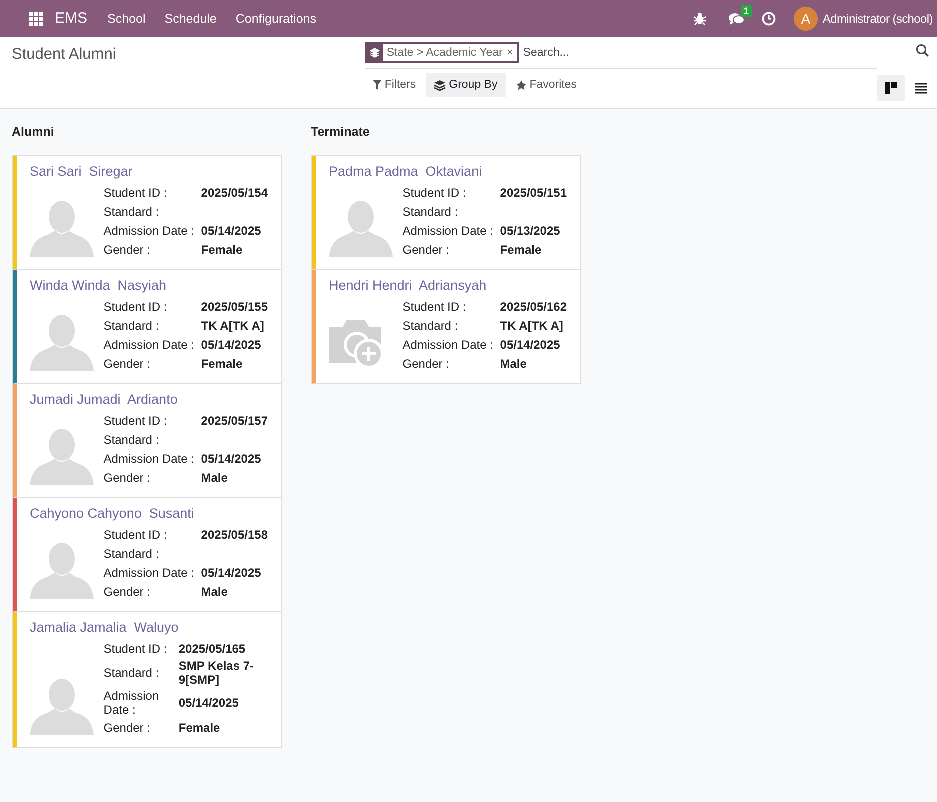  I want to click on clock-icon, so click(769, 19).